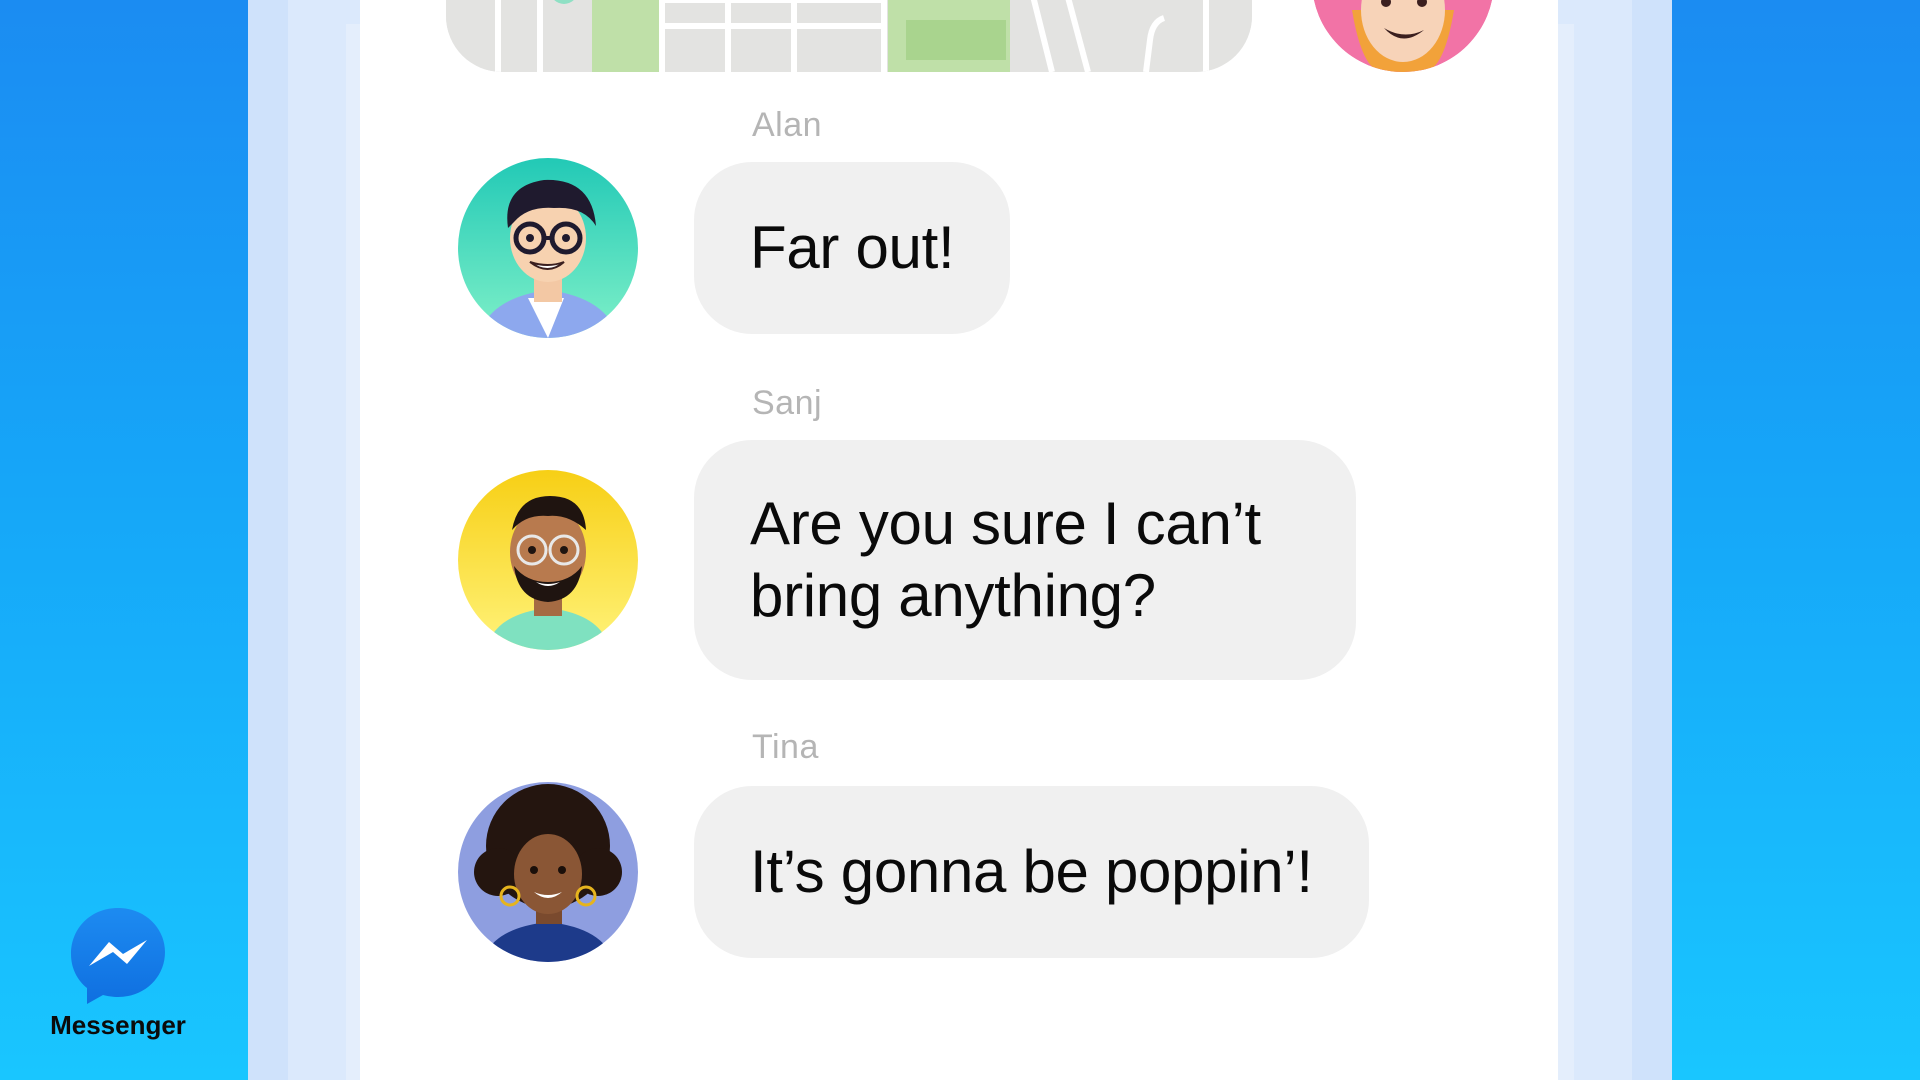 Image resolution: width=1920 pixels, height=1080 pixels. What do you see at coordinates (548, 560) in the screenshot?
I see `avatar-sanj-icon` at bounding box center [548, 560].